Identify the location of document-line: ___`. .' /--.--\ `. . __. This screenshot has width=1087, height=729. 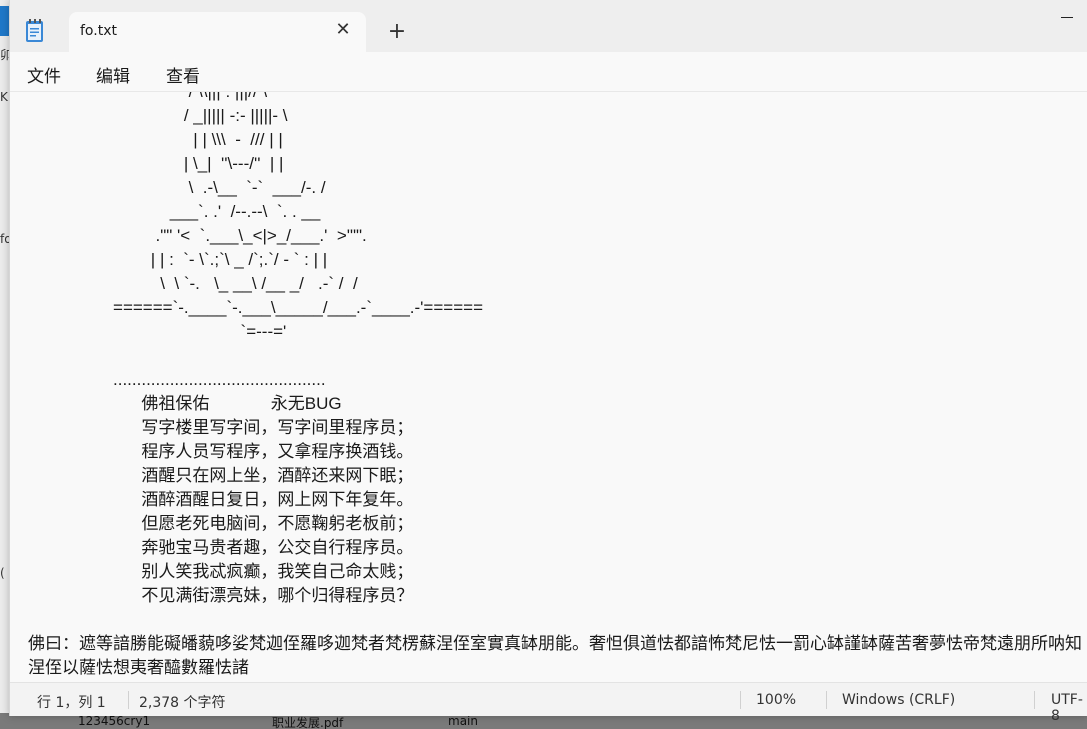
(557, 212).